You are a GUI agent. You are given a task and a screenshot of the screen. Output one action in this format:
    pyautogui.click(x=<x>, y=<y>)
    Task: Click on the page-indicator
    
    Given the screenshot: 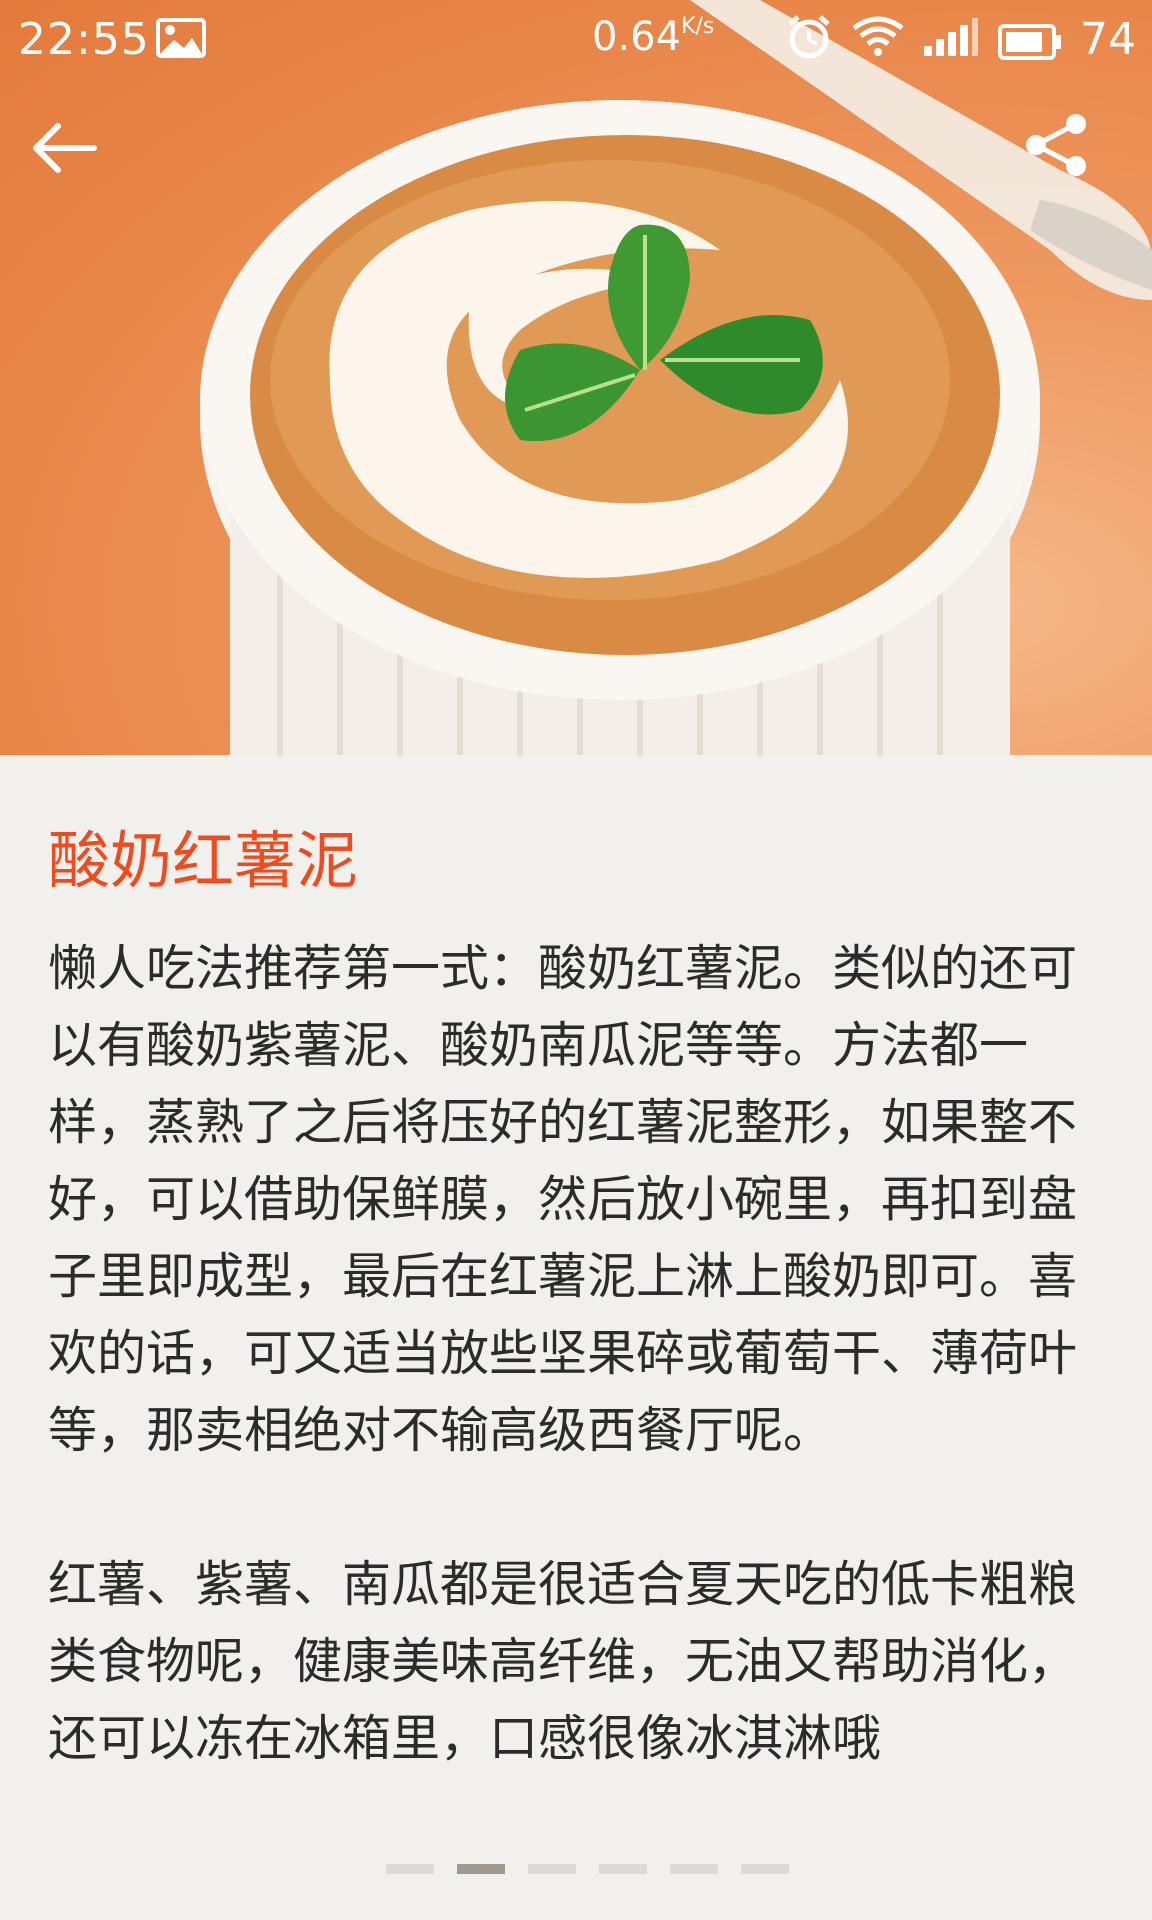 What is the action you would take?
    pyautogui.click(x=596, y=1869)
    